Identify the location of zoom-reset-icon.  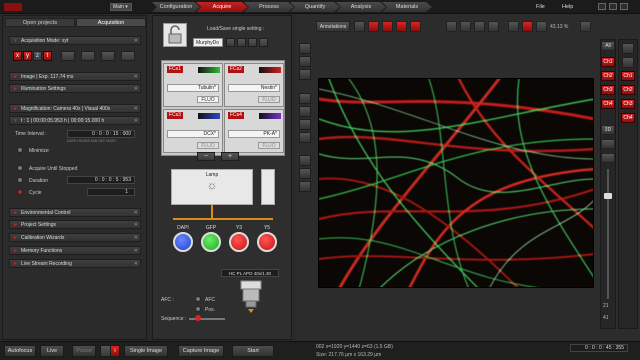
(527, 26).